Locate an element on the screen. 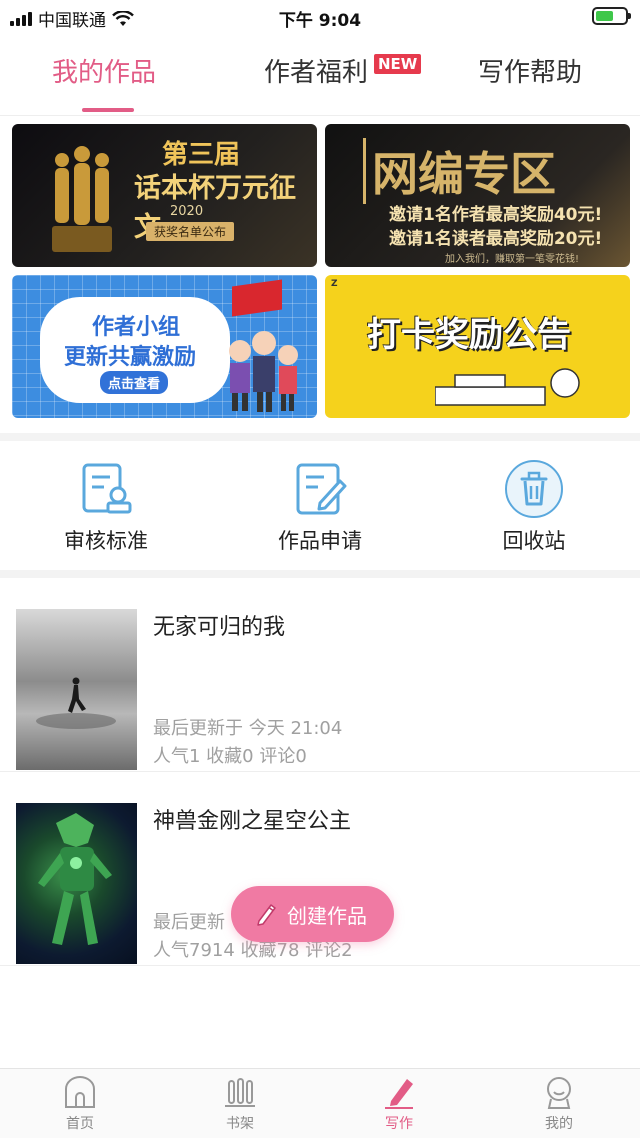 Image resolution: width=640 pixels, height=1138 pixels. nav-write-label: 写作 is located at coordinates (399, 1124).